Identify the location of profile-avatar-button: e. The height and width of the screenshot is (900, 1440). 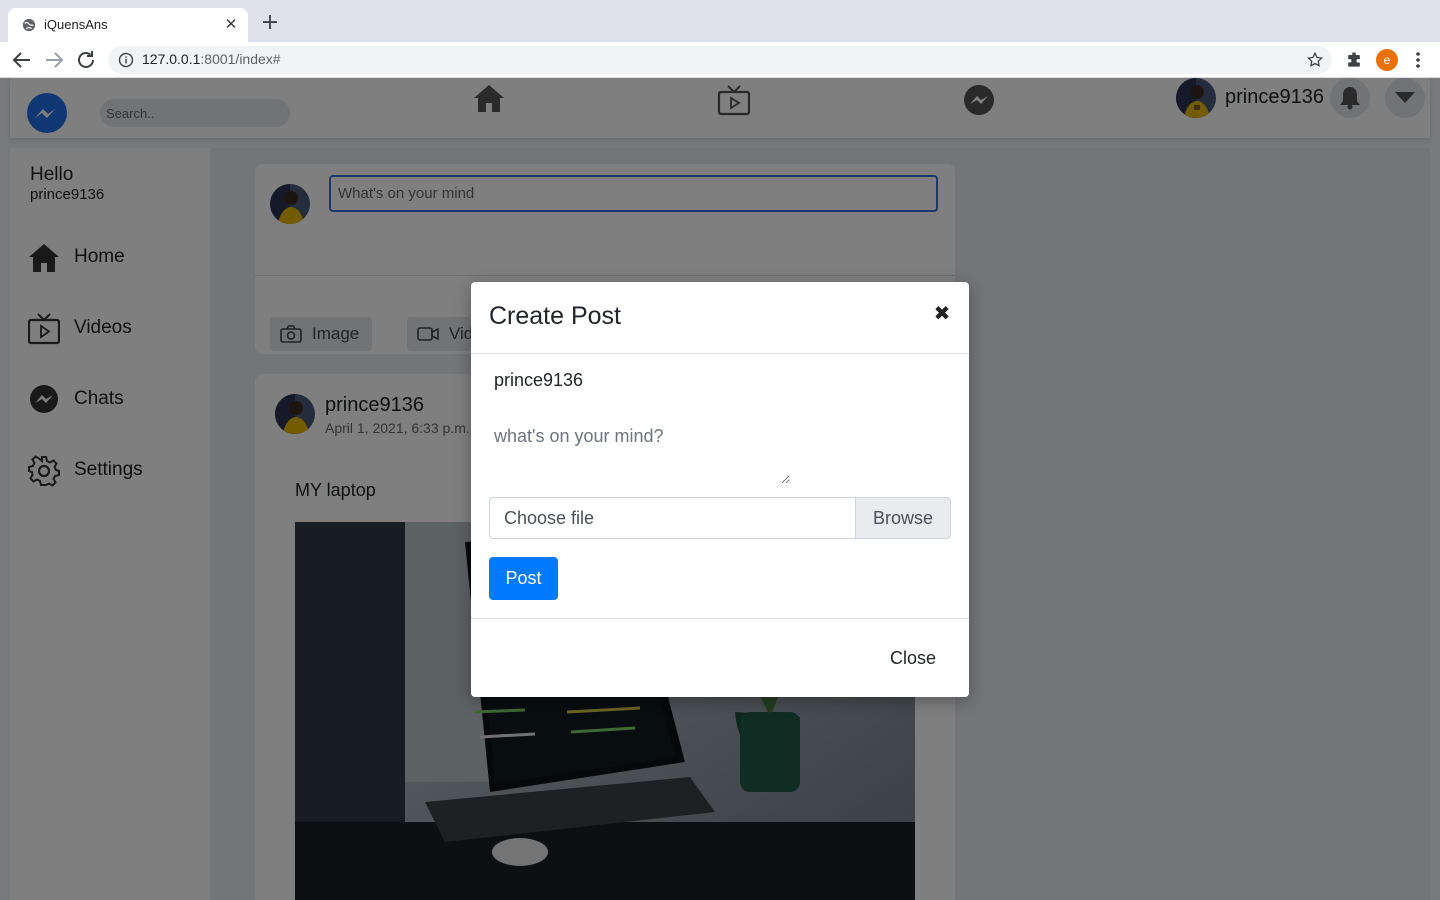
(1387, 60).